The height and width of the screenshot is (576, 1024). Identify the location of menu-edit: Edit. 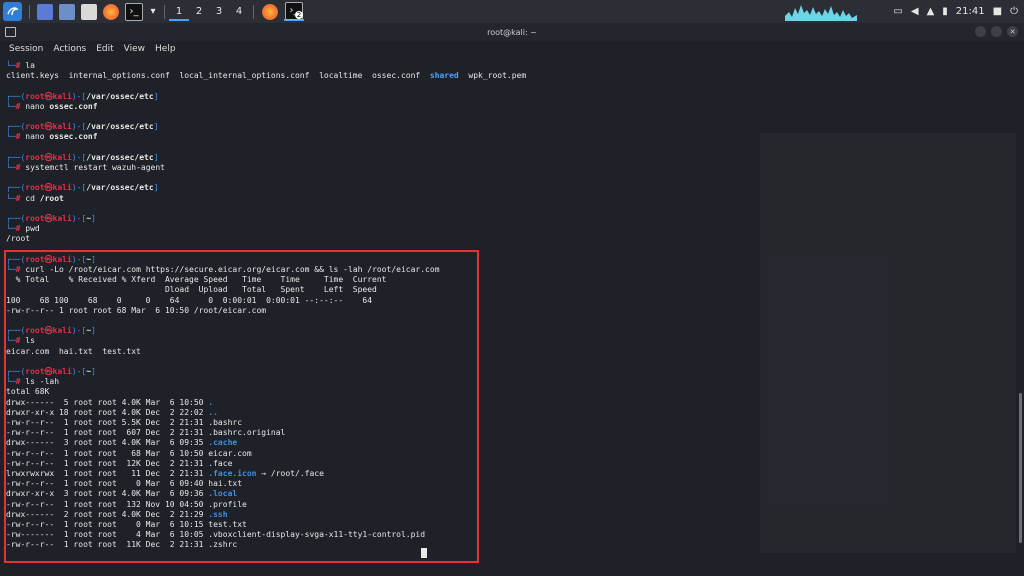
(104, 49).